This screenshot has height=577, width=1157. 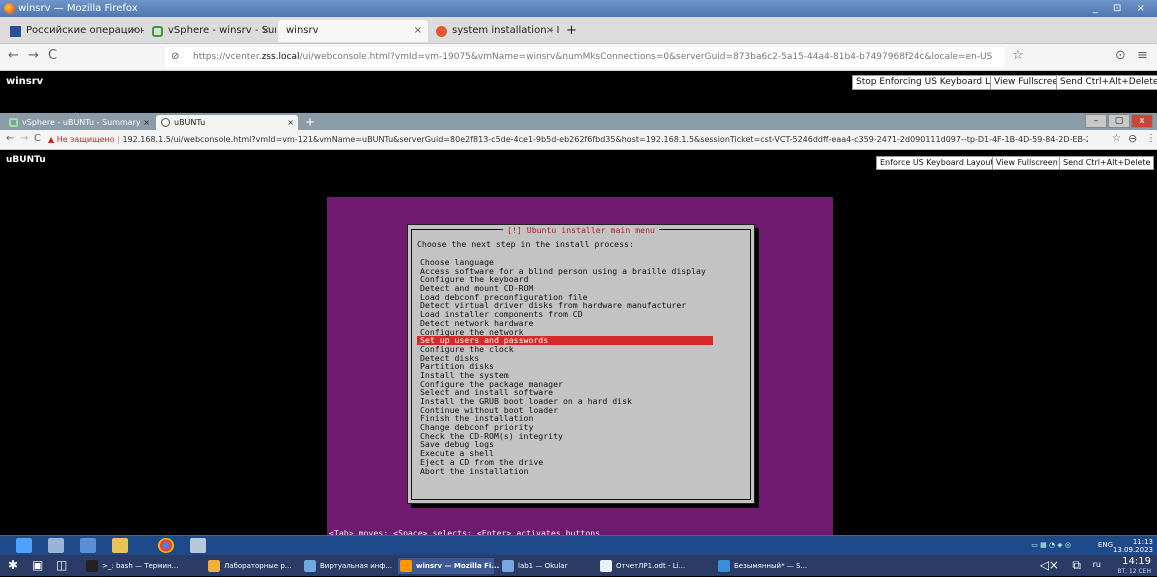 What do you see at coordinates (227, 122) in the screenshot?
I see `inner-tab-ubuntu: uBUNTu ×` at bounding box center [227, 122].